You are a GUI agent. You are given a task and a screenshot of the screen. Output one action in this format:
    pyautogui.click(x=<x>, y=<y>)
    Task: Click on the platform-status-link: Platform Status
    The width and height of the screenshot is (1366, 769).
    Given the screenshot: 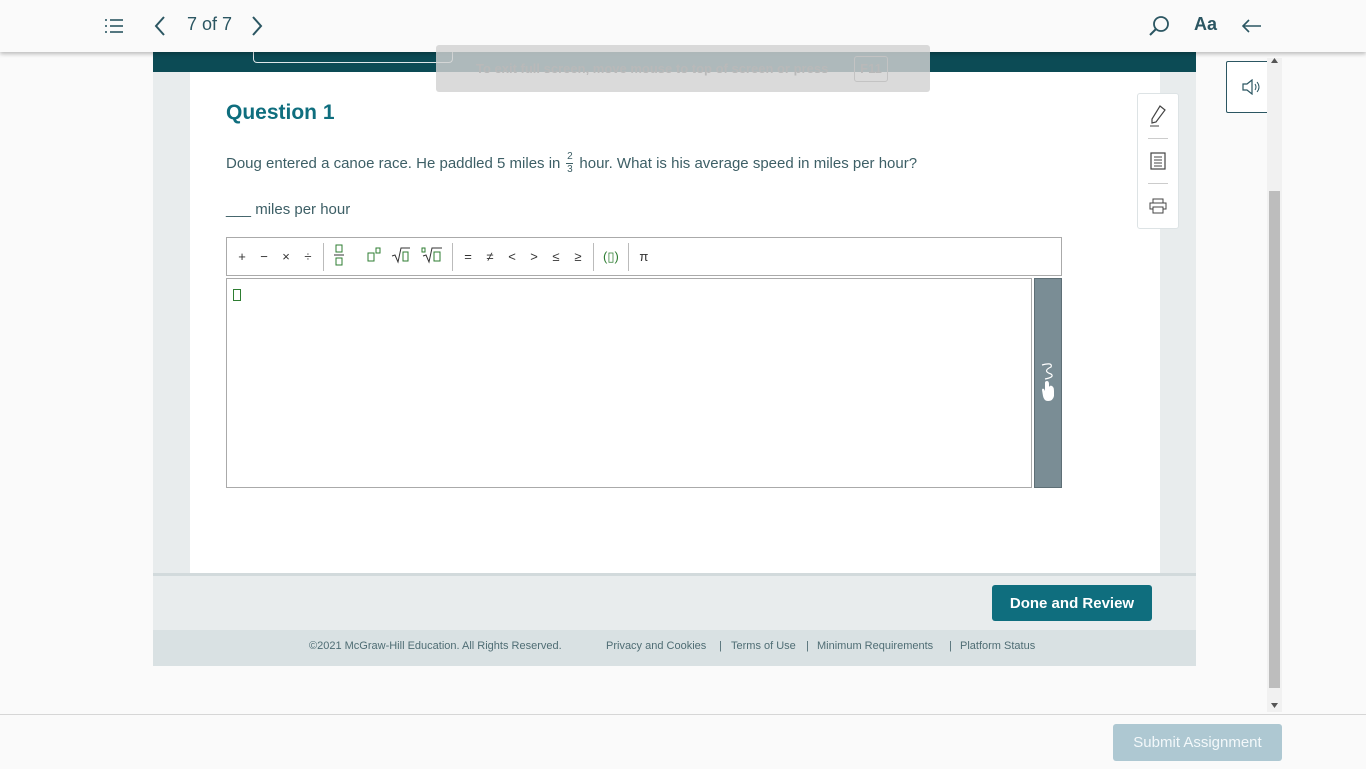 What is the action you would take?
    pyautogui.click(x=997, y=646)
    